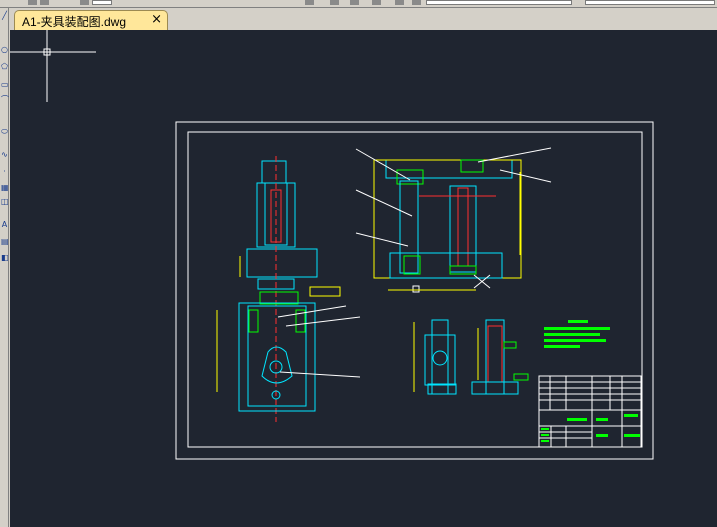  What do you see at coordinates (288, 289) in the screenshot?
I see `front-view` at bounding box center [288, 289].